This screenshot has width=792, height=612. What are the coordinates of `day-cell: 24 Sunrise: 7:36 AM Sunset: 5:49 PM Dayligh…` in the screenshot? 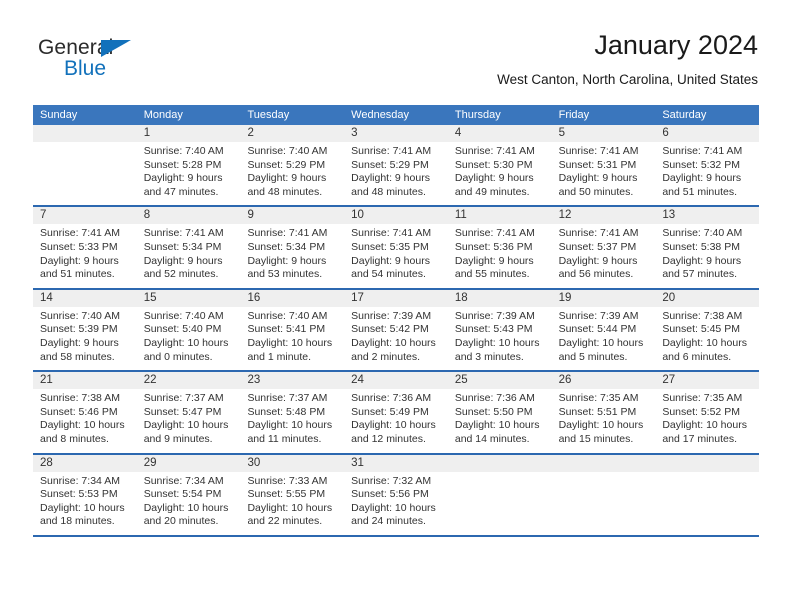 It's located at (396, 412).